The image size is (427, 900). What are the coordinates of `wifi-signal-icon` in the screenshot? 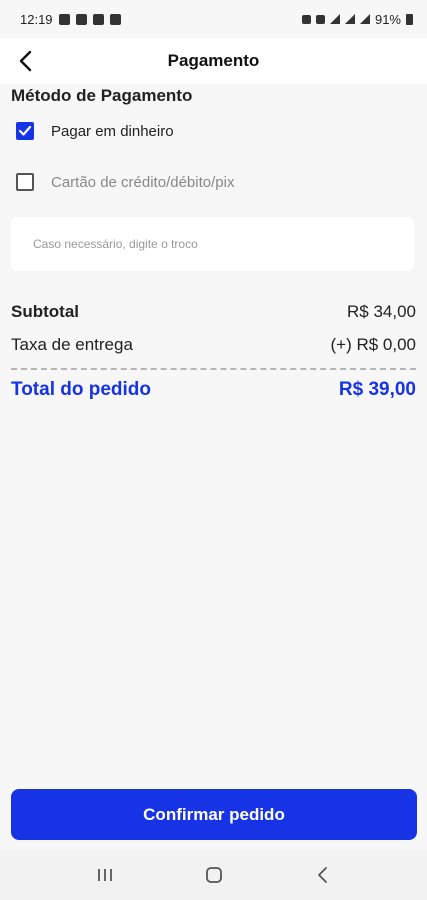 It's located at (334, 19).